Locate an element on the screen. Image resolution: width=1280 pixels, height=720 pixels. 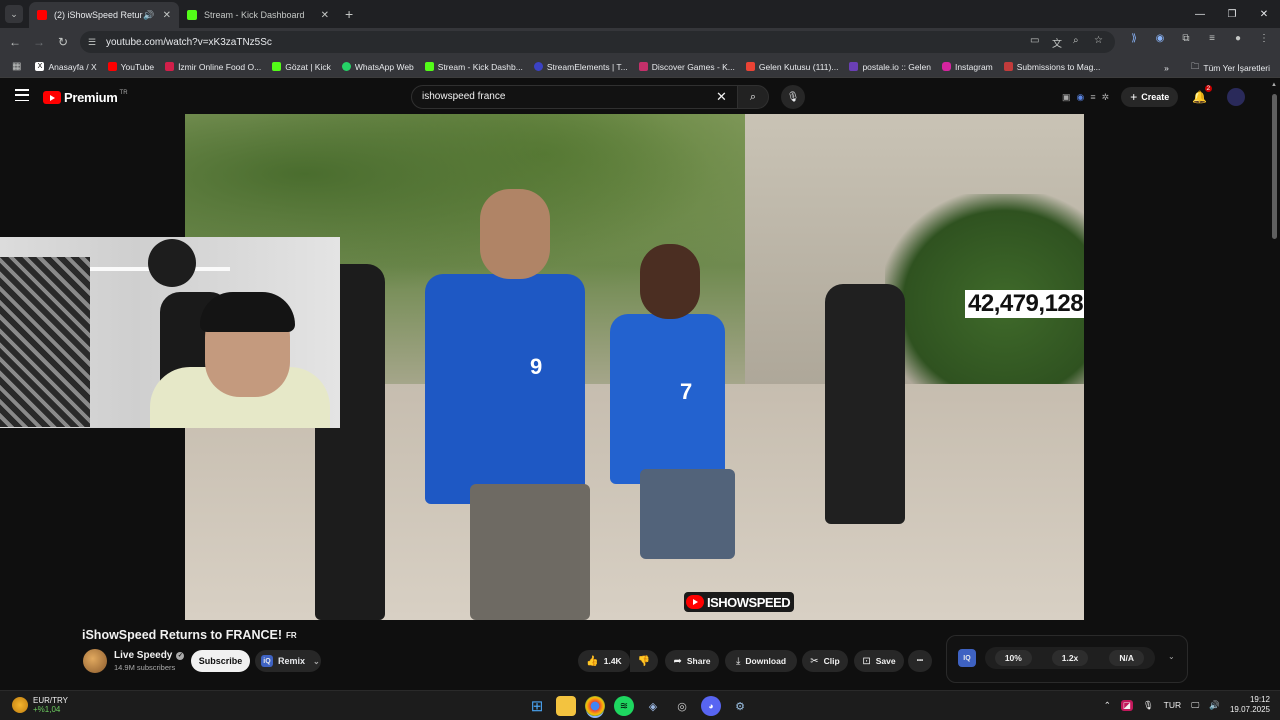
voice-search-button: 🎙 is located at coordinates (793, 97).